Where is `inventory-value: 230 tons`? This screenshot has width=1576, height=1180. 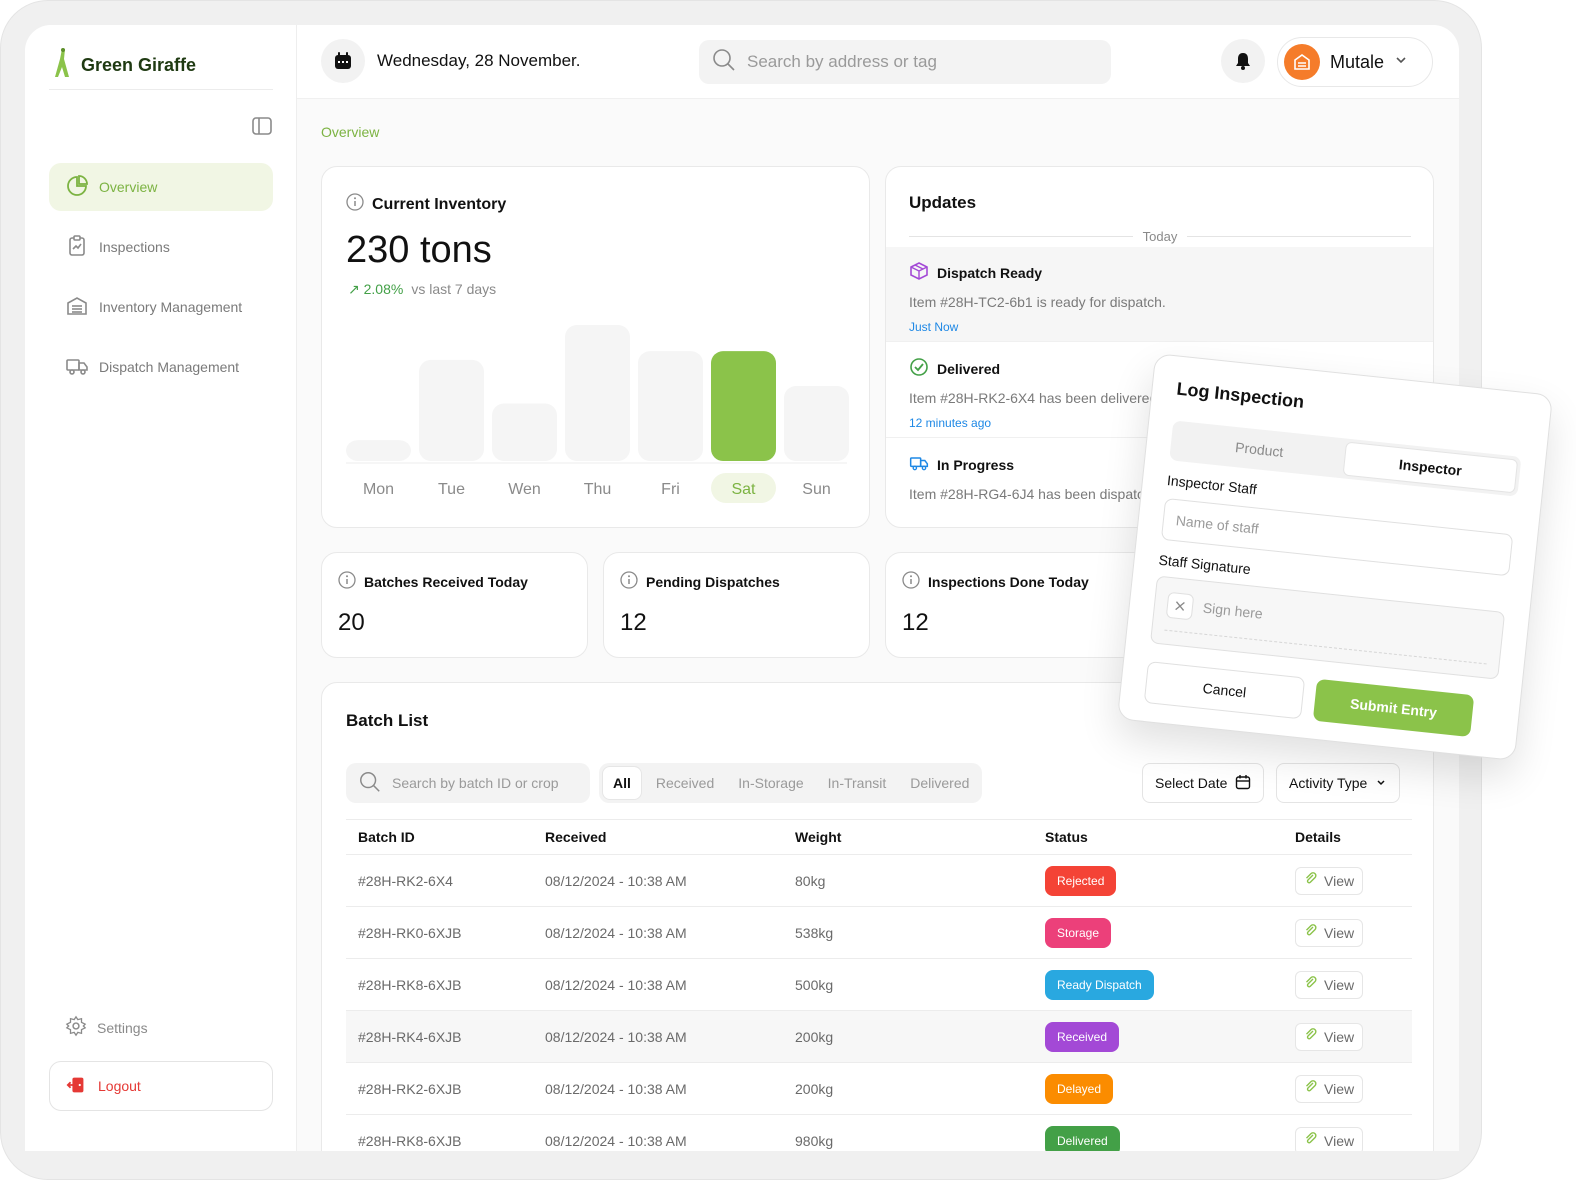
inventory-value: 230 tons is located at coordinates (419, 250).